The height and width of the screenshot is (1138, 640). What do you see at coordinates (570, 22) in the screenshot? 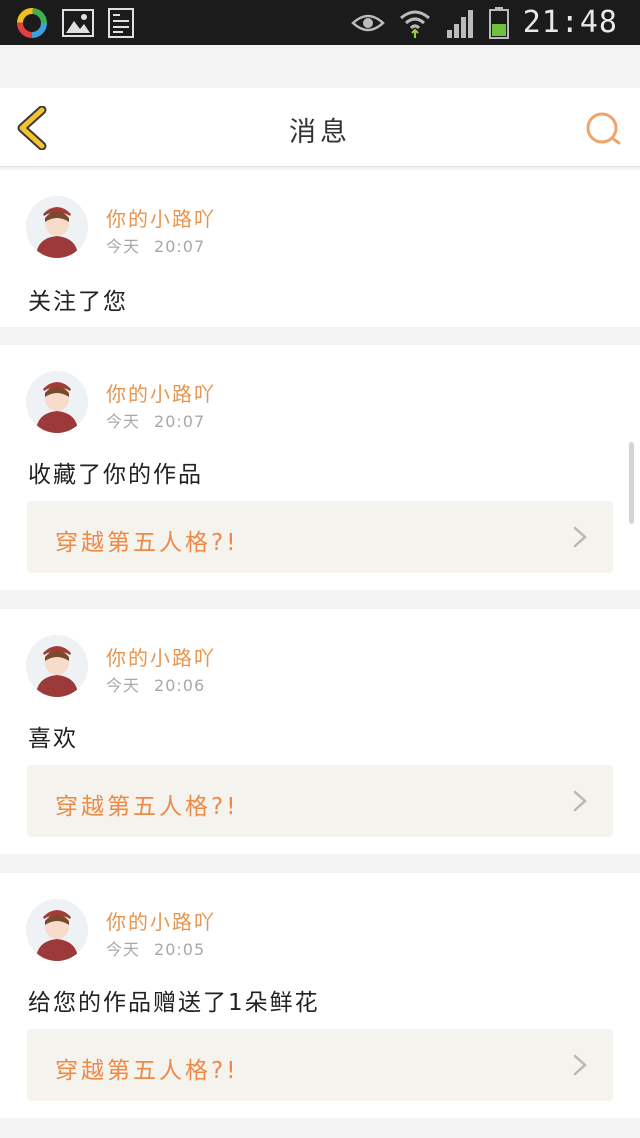
I see `clock: 21:48` at bounding box center [570, 22].